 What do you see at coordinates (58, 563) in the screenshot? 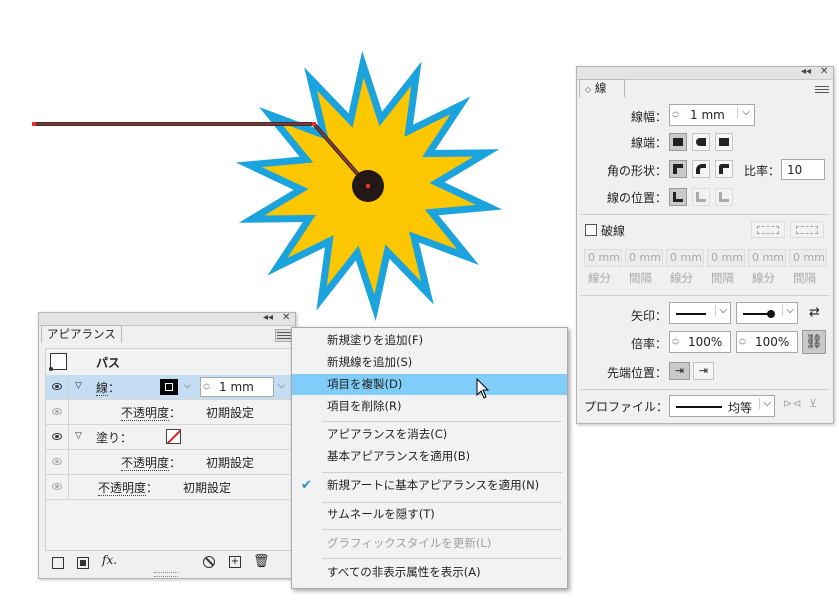
I see `add-stroke-icon` at bounding box center [58, 563].